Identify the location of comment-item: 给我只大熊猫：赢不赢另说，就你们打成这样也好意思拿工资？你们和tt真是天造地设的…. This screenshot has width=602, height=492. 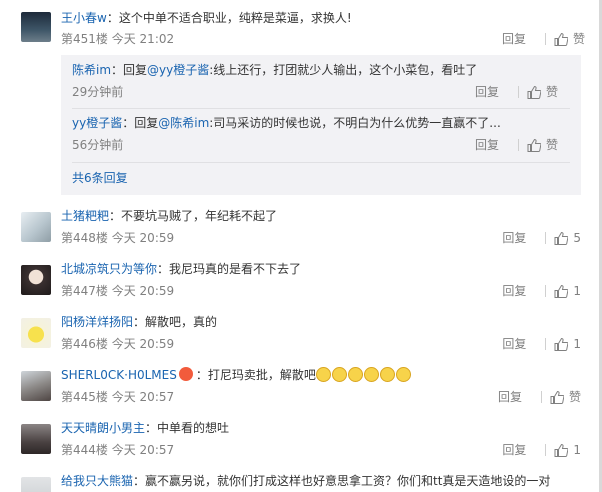
(299, 478).